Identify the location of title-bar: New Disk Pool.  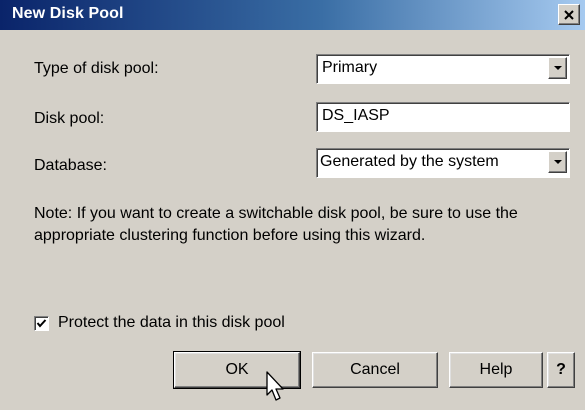
(292, 15).